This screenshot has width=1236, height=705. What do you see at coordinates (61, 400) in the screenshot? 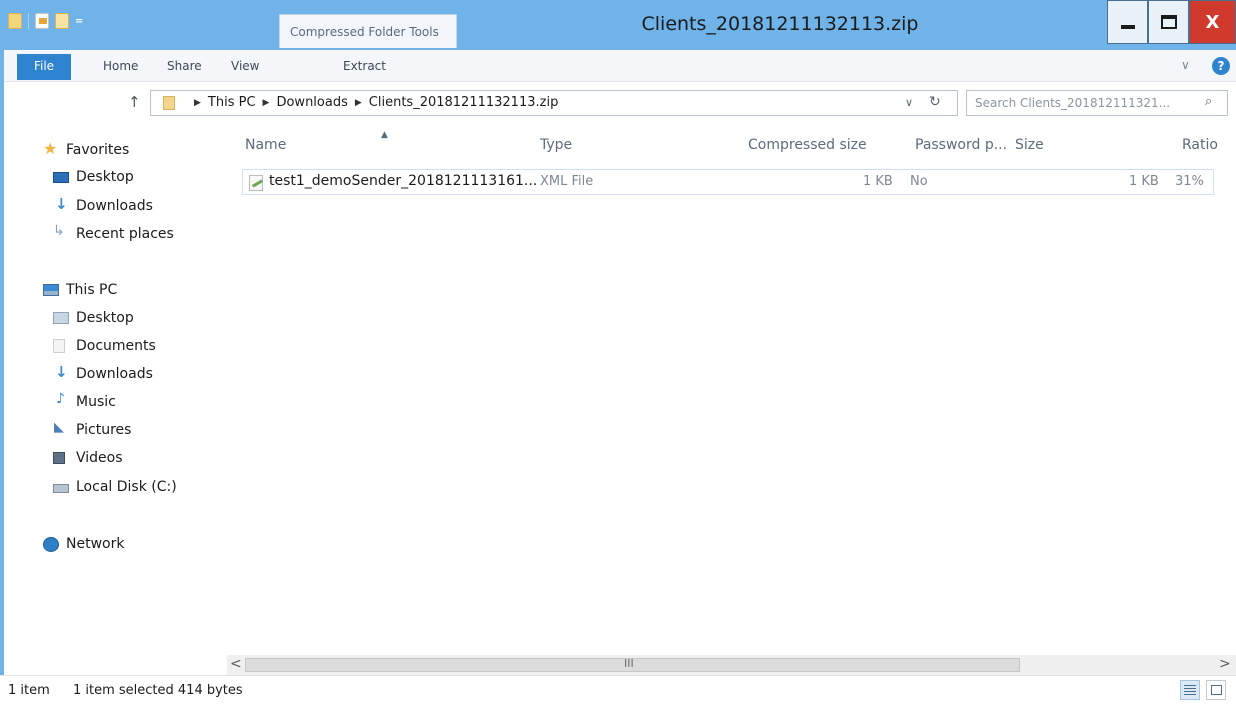
I see `music-icon` at bounding box center [61, 400].